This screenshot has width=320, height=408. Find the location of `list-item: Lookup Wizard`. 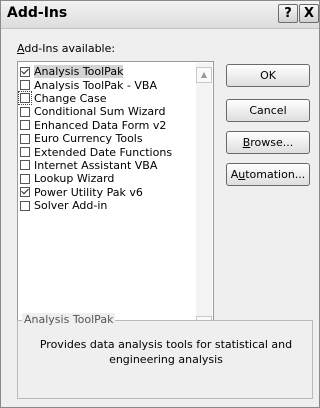

list-item: Lookup Wizard is located at coordinates (107, 178).